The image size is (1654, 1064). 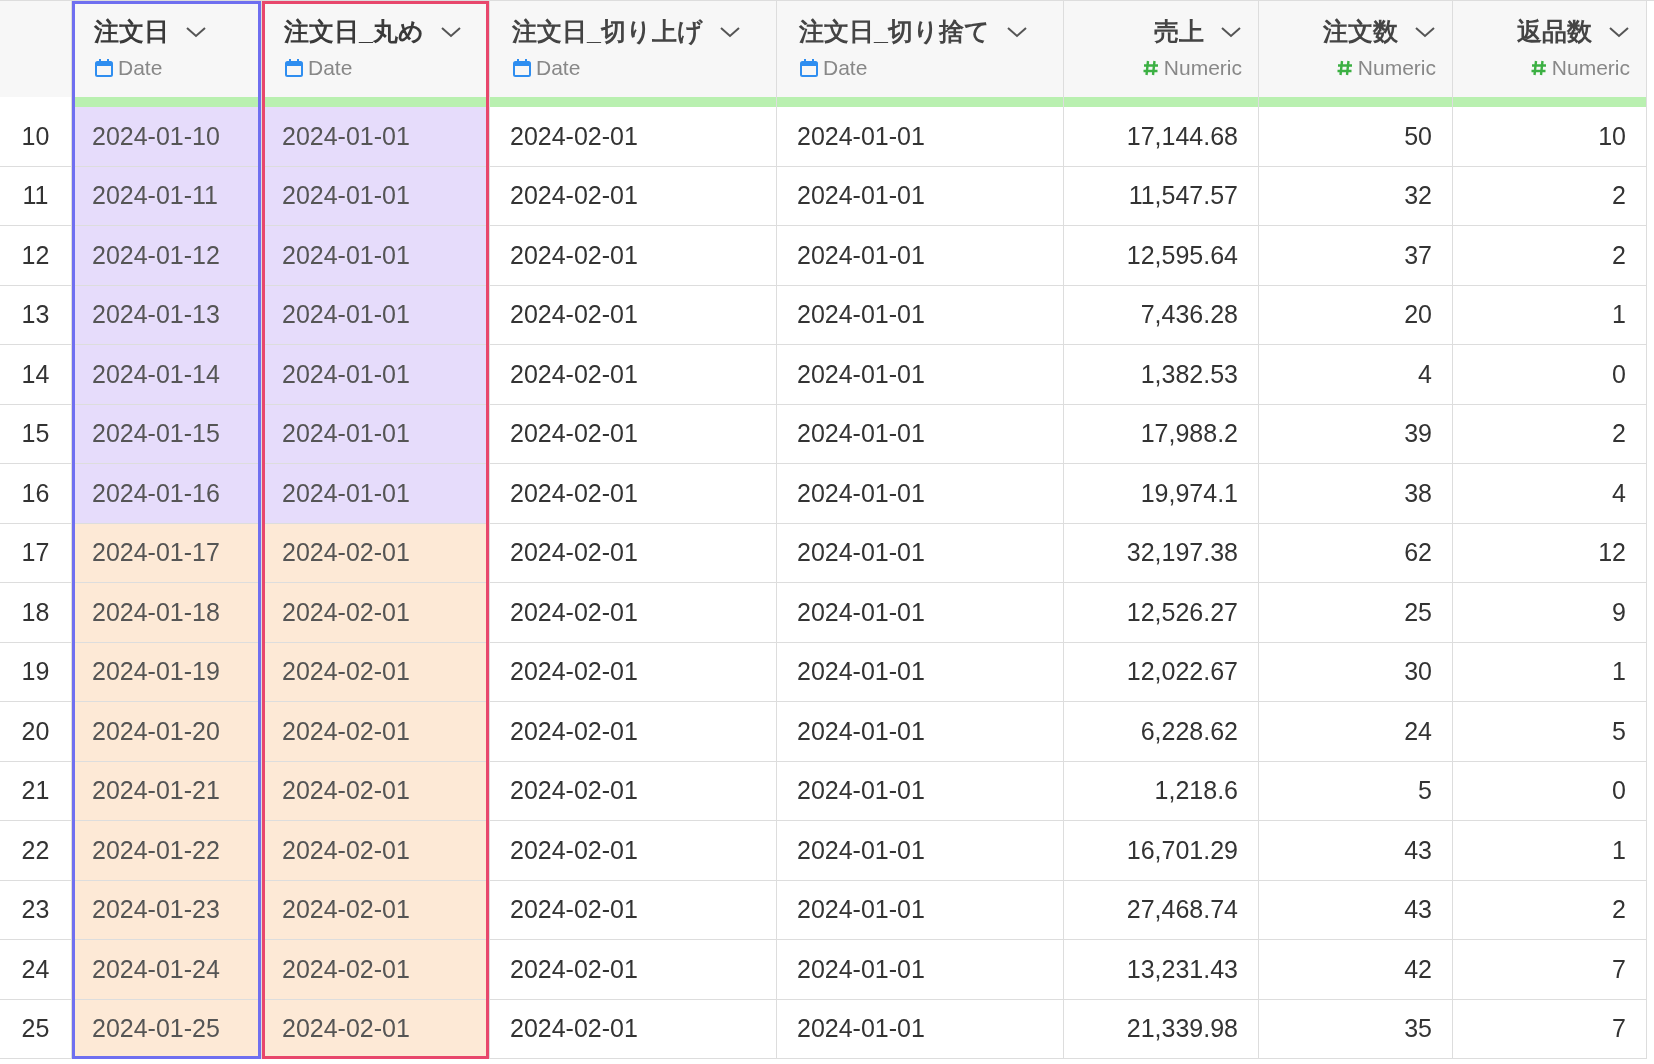 What do you see at coordinates (35, 493) in the screenshot?
I see `row-number: 16` at bounding box center [35, 493].